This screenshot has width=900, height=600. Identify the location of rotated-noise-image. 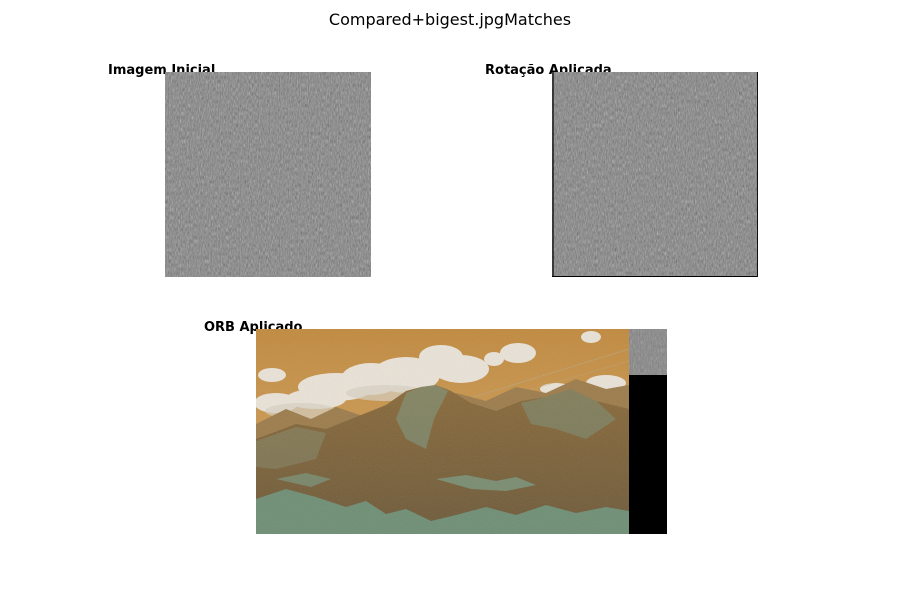
(655, 174).